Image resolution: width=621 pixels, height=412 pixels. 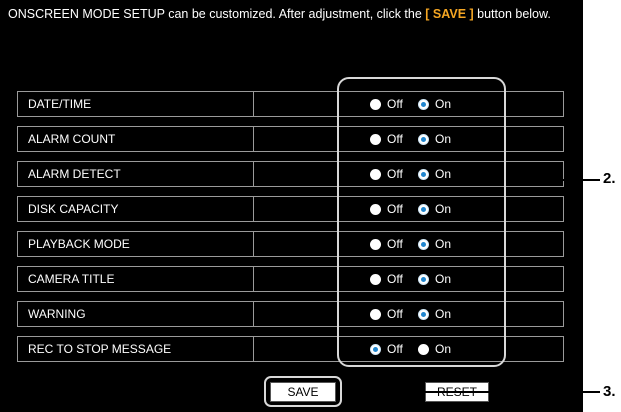 What do you see at coordinates (135, 349) in the screenshot?
I see `setting-label: REC TO STOP MESSAGE` at bounding box center [135, 349].